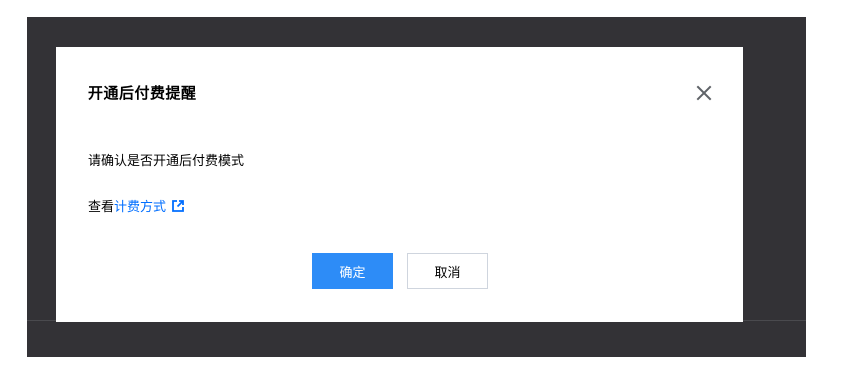 The width and height of the screenshot is (864, 390). Describe the element at coordinates (101, 207) in the screenshot. I see `view-prefix: 查看` at that location.